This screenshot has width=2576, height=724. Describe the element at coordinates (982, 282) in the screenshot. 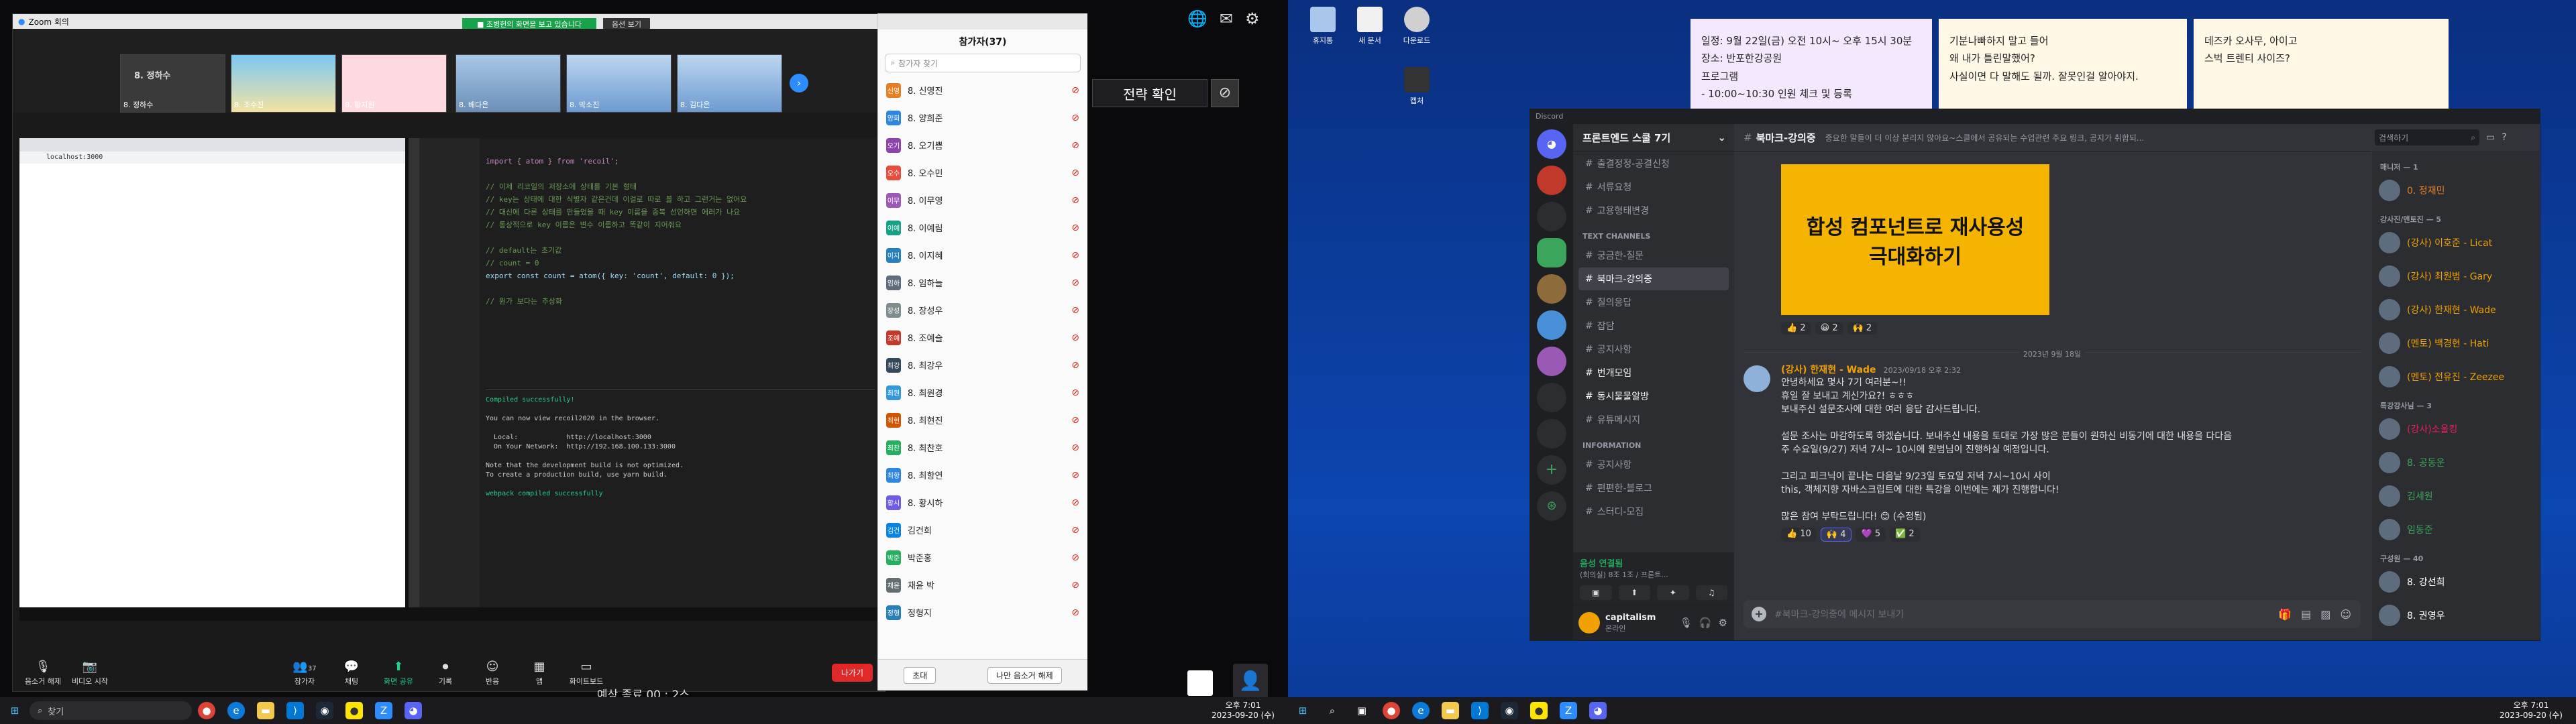

I see `participant-row: 임하 8. 임하늘 ⊘` at that location.